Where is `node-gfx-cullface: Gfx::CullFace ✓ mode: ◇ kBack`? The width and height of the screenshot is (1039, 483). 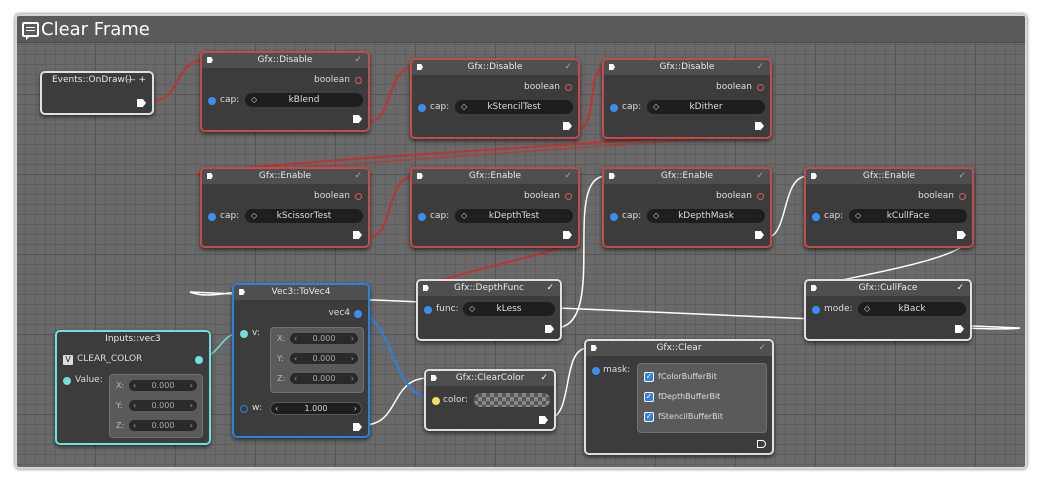 node-gfx-cullface: Gfx::CullFace ✓ mode: ◇ kBack is located at coordinates (888, 310).